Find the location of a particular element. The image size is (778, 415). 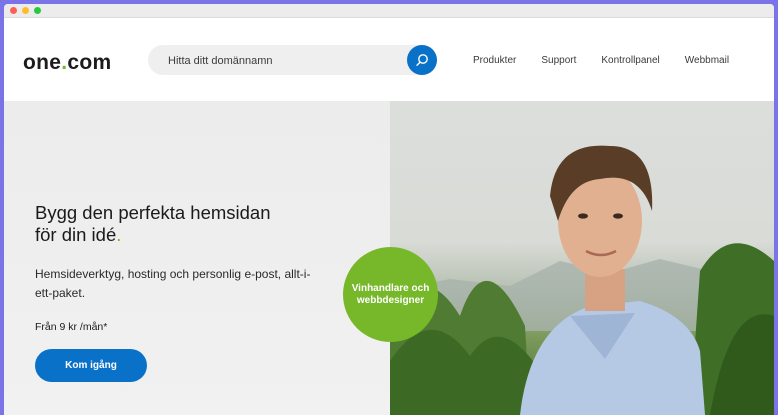

headline-line-1: Bygg den perfekta hemsidan is located at coordinates (153, 212).